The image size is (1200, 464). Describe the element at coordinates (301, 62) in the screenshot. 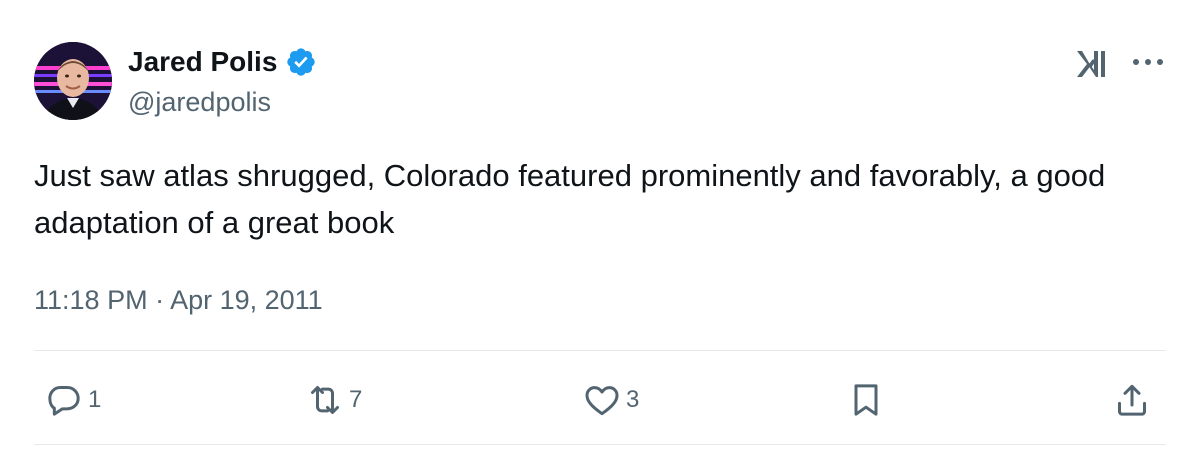

I see `verified-badge-icon` at that location.